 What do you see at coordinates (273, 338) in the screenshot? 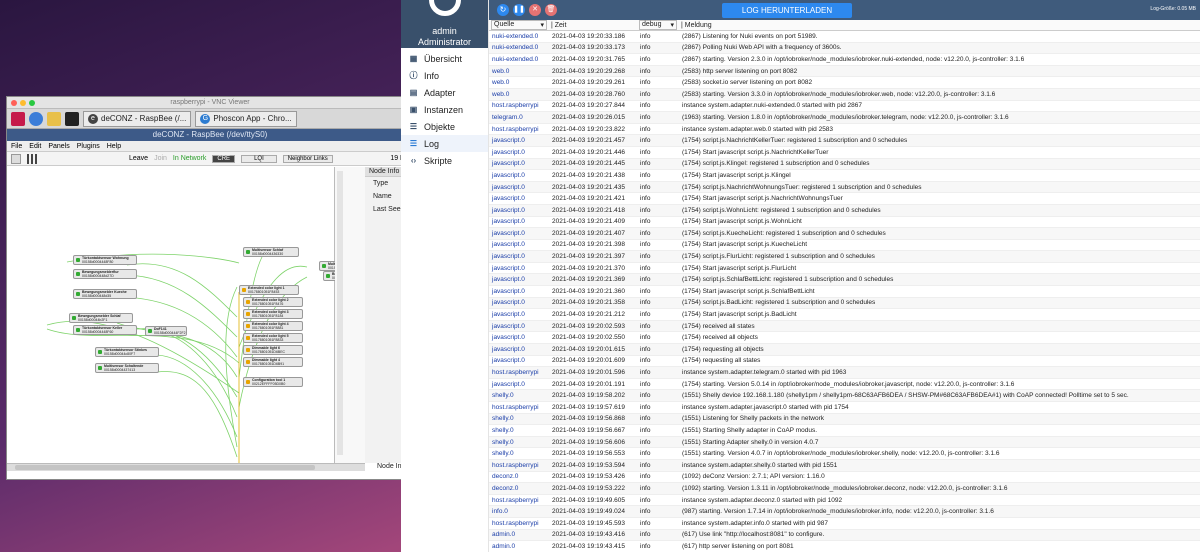
I see `graph-node: Extended color light 5 00178801051F8833` at bounding box center [273, 338].